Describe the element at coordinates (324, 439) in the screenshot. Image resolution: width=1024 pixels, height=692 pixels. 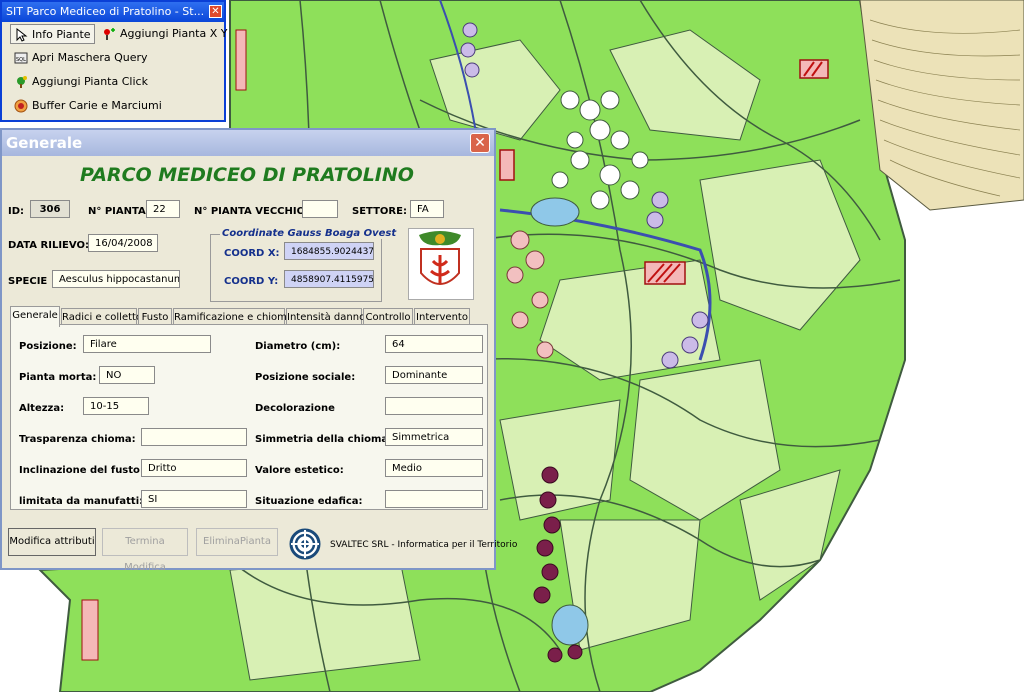
I see `simmetria-label: Simmetria della chioma:` at that location.